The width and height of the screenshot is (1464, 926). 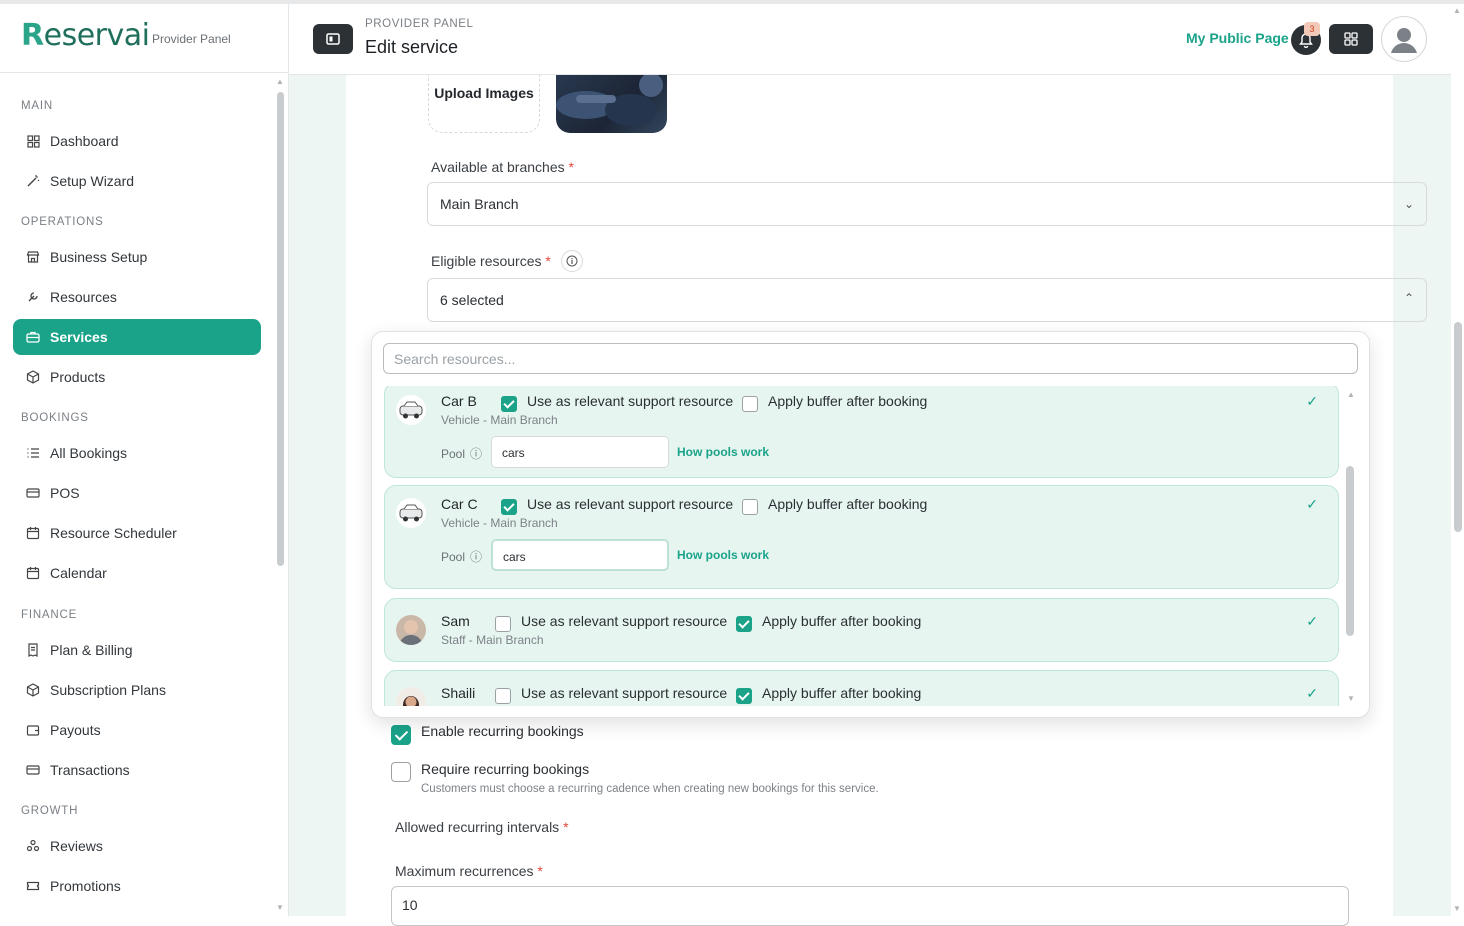 I want to click on pool-label: Pool ⓘ, so click(x=462, y=454).